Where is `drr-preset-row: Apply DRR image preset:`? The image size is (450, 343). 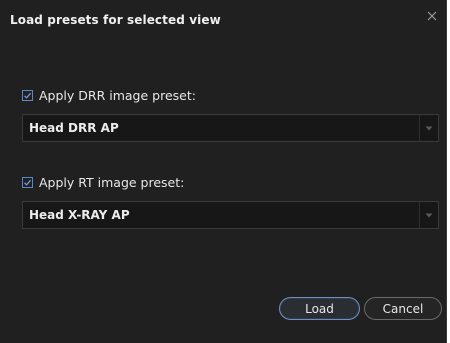 drr-preset-row: Apply DRR image preset: is located at coordinates (109, 95).